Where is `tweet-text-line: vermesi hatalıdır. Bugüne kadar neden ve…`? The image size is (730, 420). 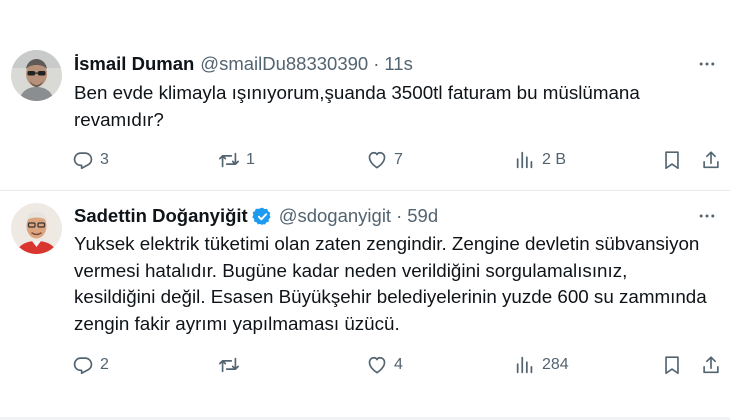 tweet-text-line: vermesi hatalıdır. Bugüne kadar neden ve… is located at coordinates (351, 270).